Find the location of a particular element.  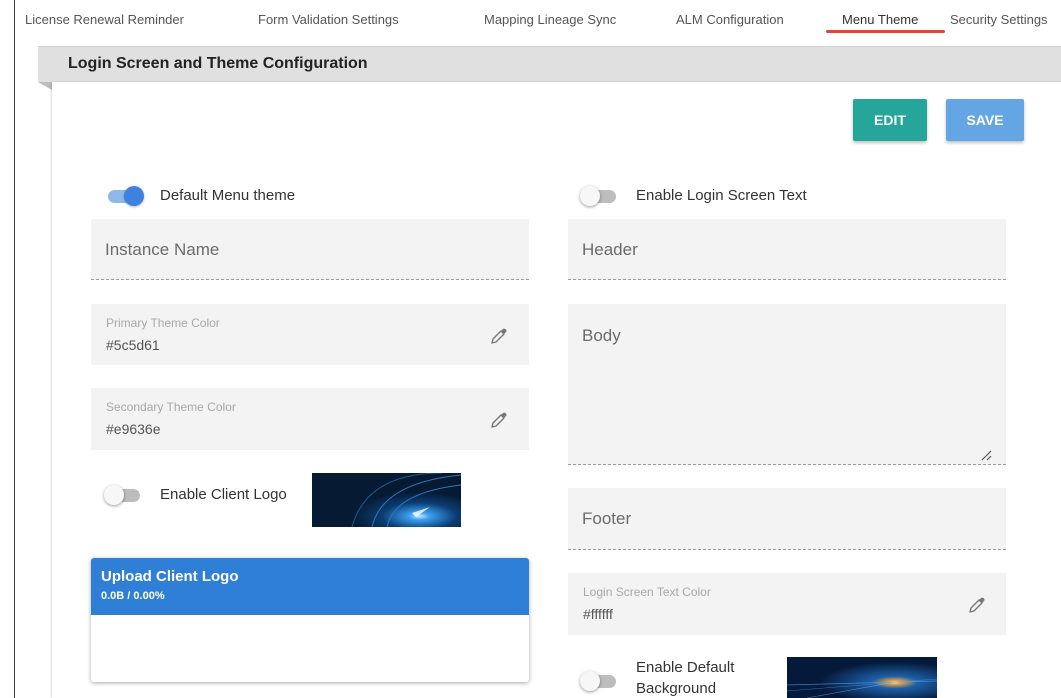

login-screen-text-color-label: Login Screen Text Color is located at coordinates (647, 592).